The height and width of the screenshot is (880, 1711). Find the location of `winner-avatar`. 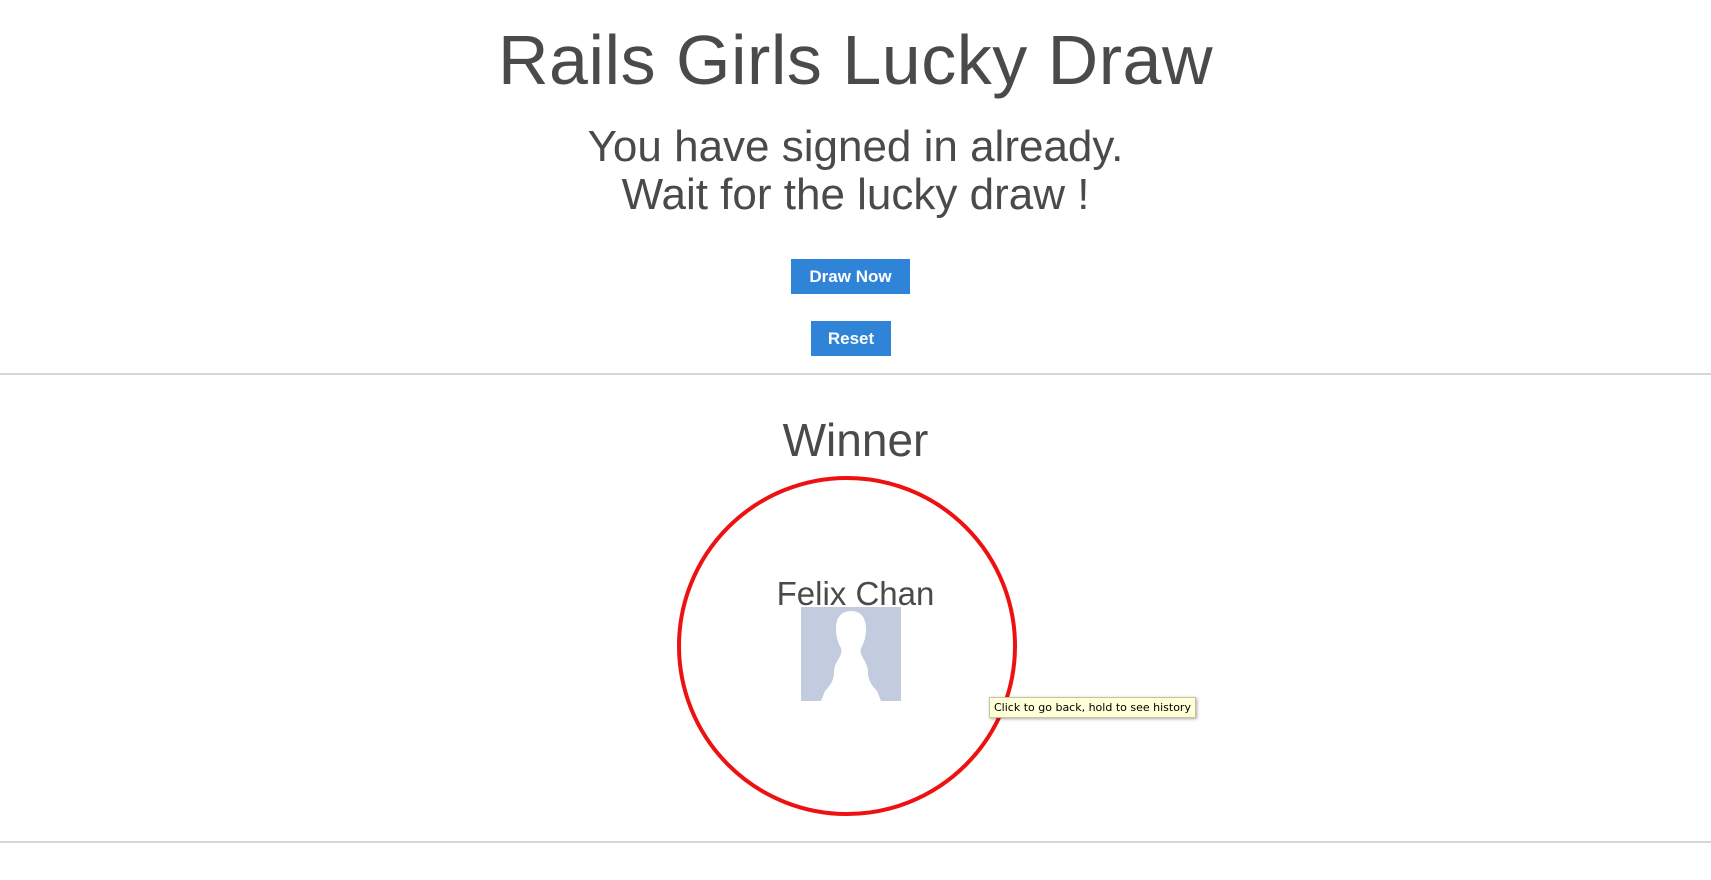

winner-avatar is located at coordinates (851, 654).